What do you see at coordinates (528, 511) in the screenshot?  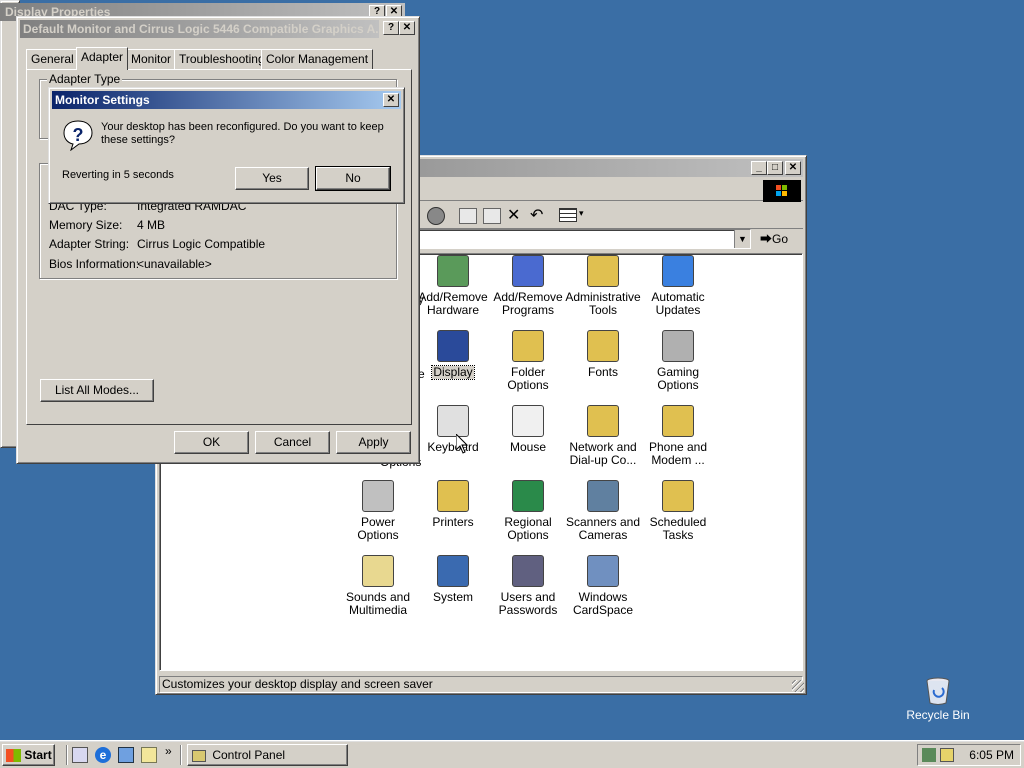 I see `control-panel-item: Regional Options` at bounding box center [528, 511].